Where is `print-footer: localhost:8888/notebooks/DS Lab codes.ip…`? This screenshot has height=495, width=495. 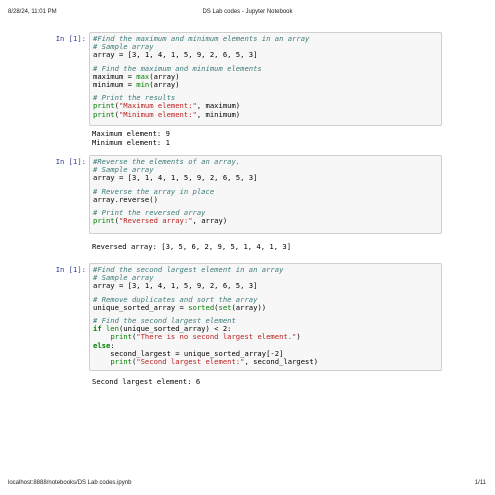
print-footer: localhost:8888/notebooks/DS Lab codes.ip… is located at coordinates (247, 484).